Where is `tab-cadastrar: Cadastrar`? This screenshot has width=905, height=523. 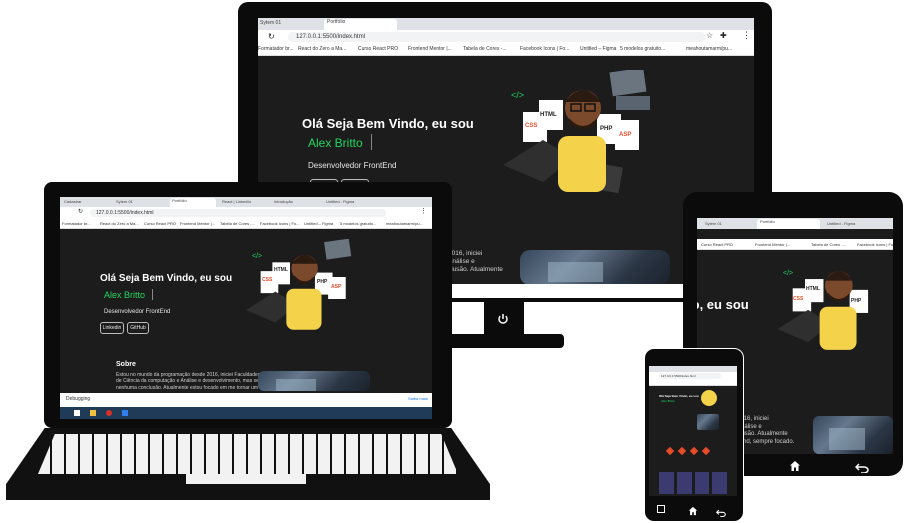
tab-cadastrar: Cadastrar is located at coordinates (84, 201).